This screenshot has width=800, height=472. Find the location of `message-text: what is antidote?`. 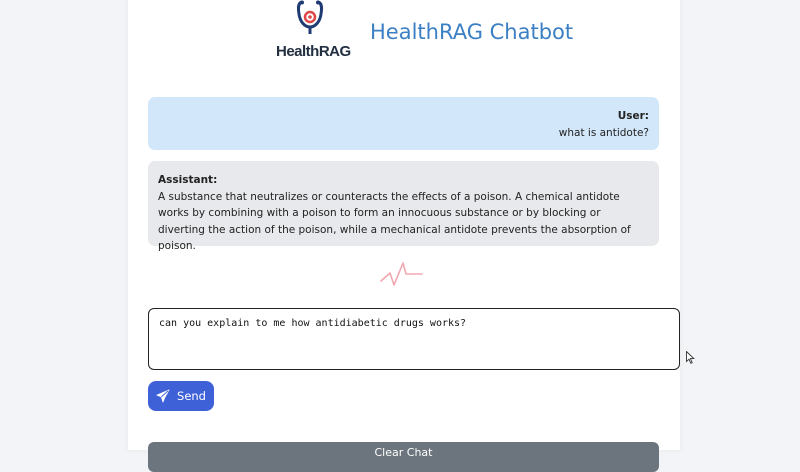

message-text: what is antidote? is located at coordinates (603, 132).